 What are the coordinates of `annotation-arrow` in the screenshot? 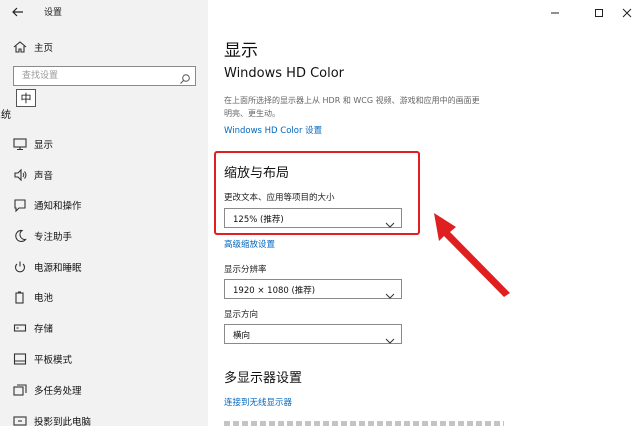 It's located at (472, 255).